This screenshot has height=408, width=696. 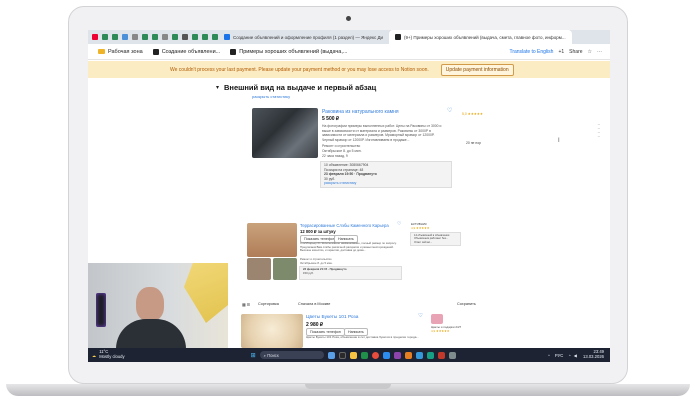 I want to click on disk-icon, so click(x=227, y=37).